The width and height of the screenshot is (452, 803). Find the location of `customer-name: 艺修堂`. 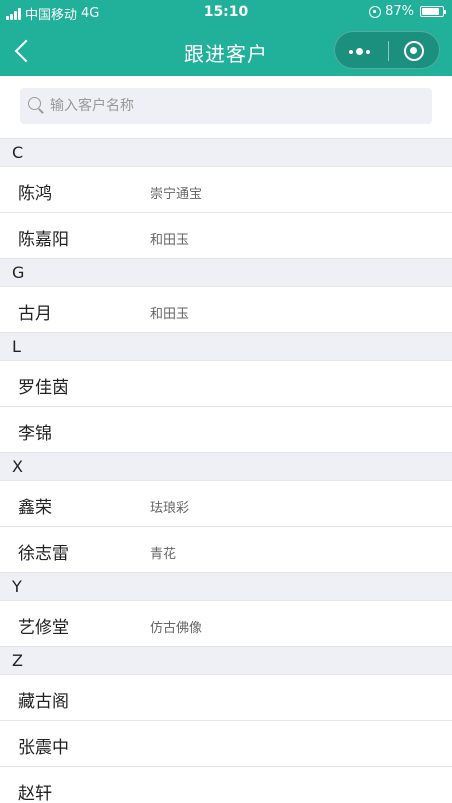

customer-name: 艺修堂 is located at coordinates (43, 628).